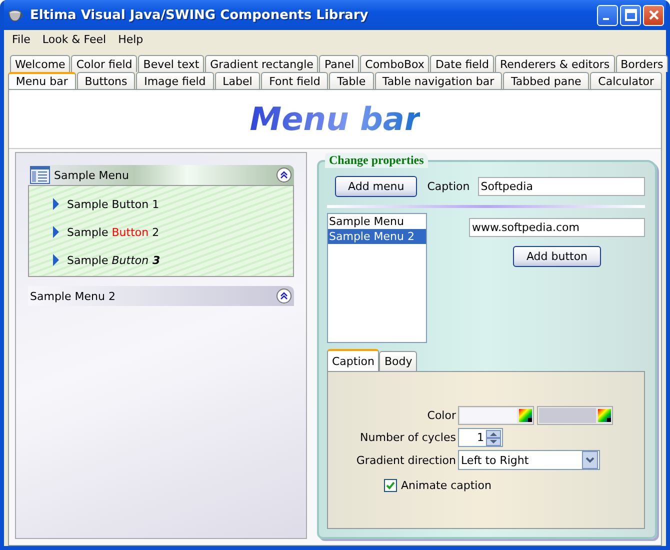 Image resolution: width=670 pixels, height=550 pixels. Describe the element at coordinates (546, 80) in the screenshot. I see `tab: Tabbed pane` at that location.